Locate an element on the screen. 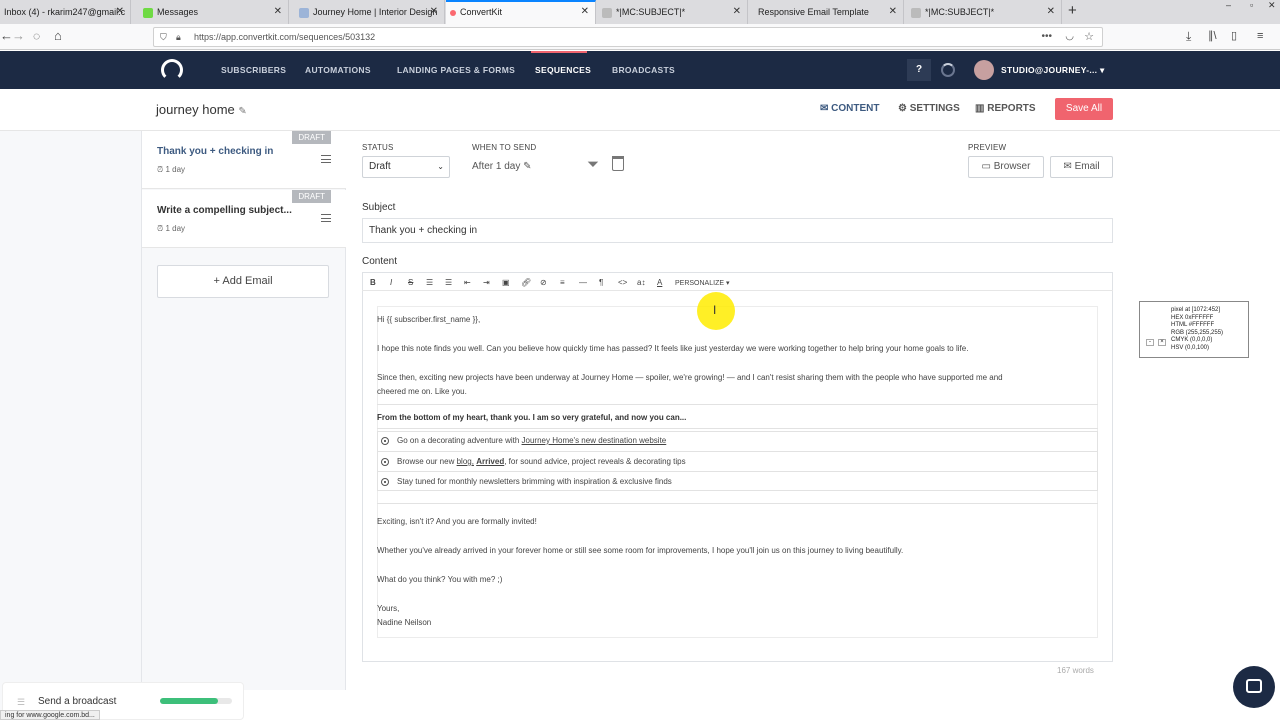  close-icon: × is located at coordinates (1162, 342).